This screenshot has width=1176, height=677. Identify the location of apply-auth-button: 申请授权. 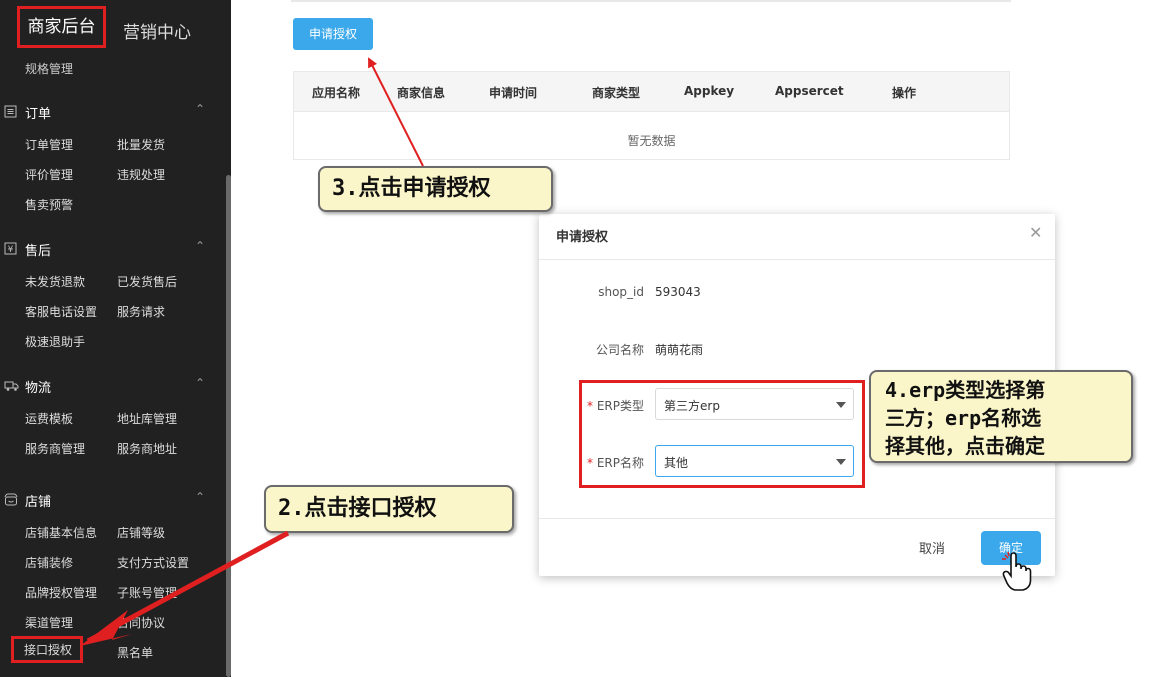
(333, 34).